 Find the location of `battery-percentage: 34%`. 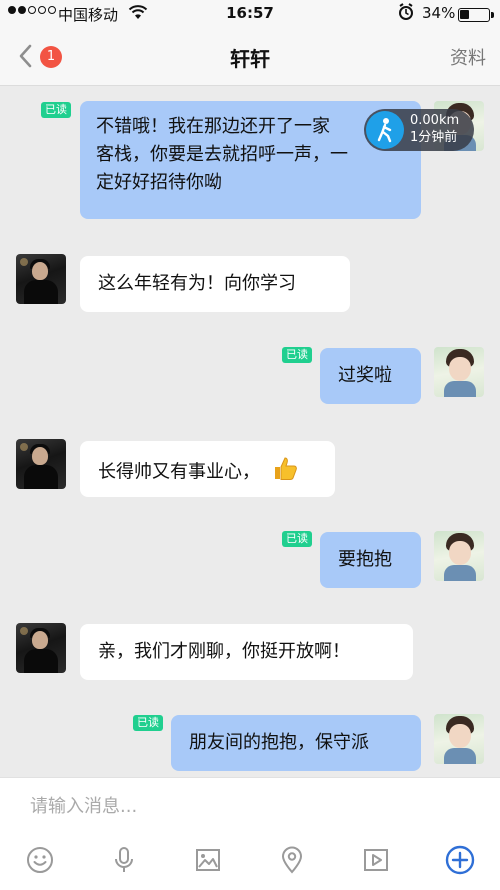

battery-percentage: 34% is located at coordinates (439, 13).